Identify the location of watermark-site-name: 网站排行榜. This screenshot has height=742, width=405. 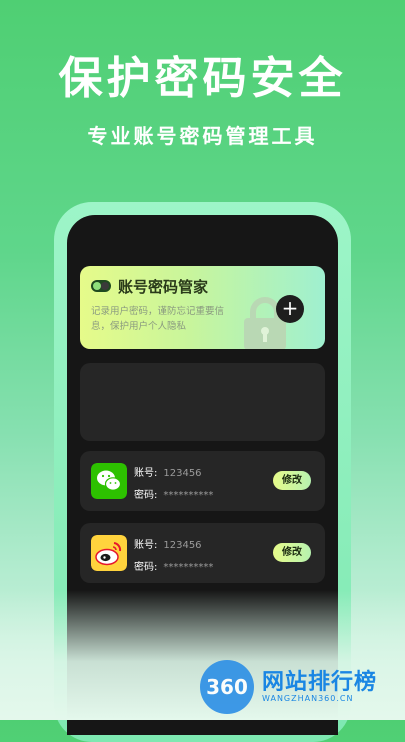
(320, 682).